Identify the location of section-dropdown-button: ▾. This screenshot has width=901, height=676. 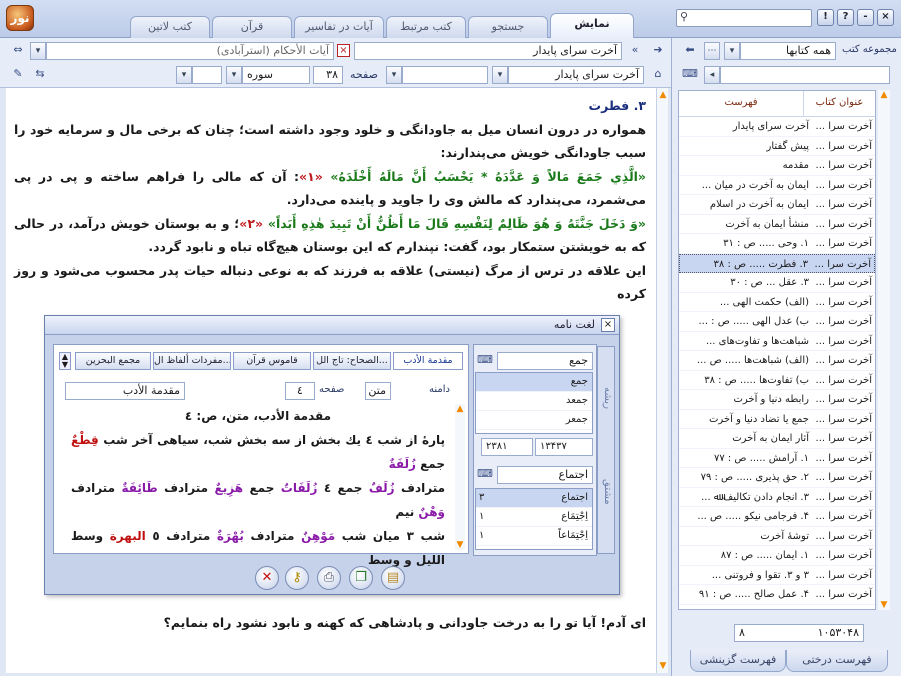
(500, 75).